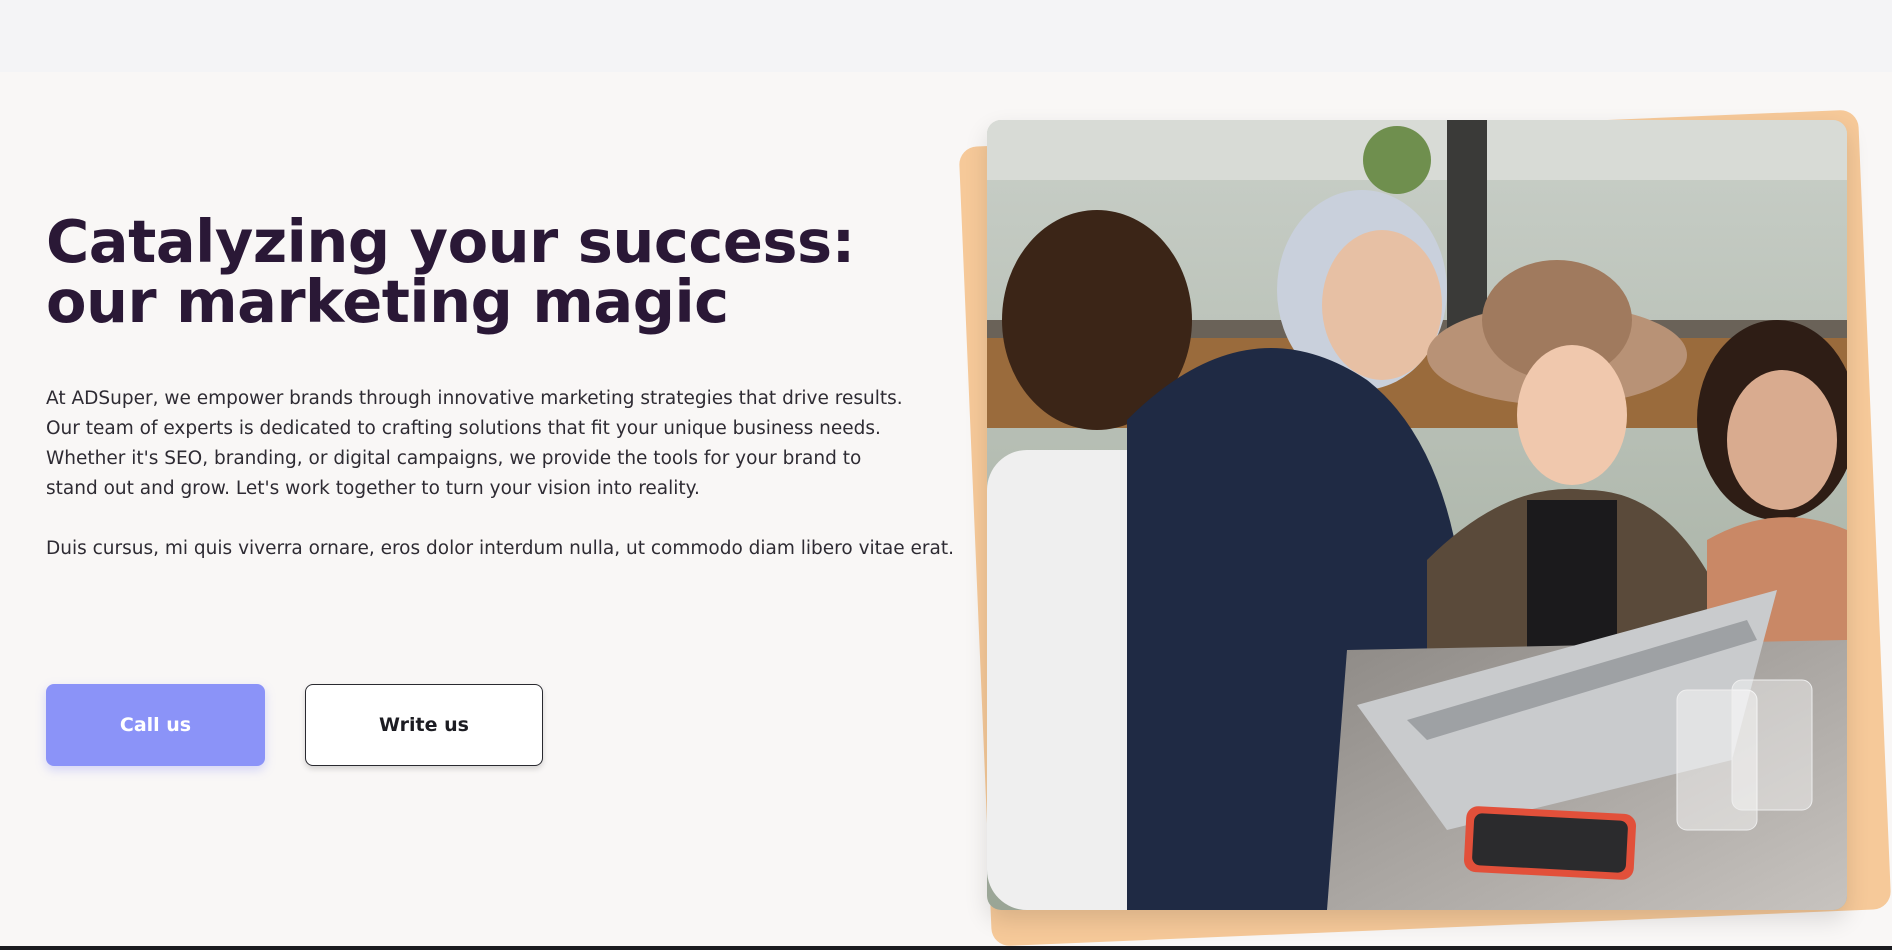 This screenshot has width=1892, height=950. I want to click on page-bottom-edge, so click(946, 948).